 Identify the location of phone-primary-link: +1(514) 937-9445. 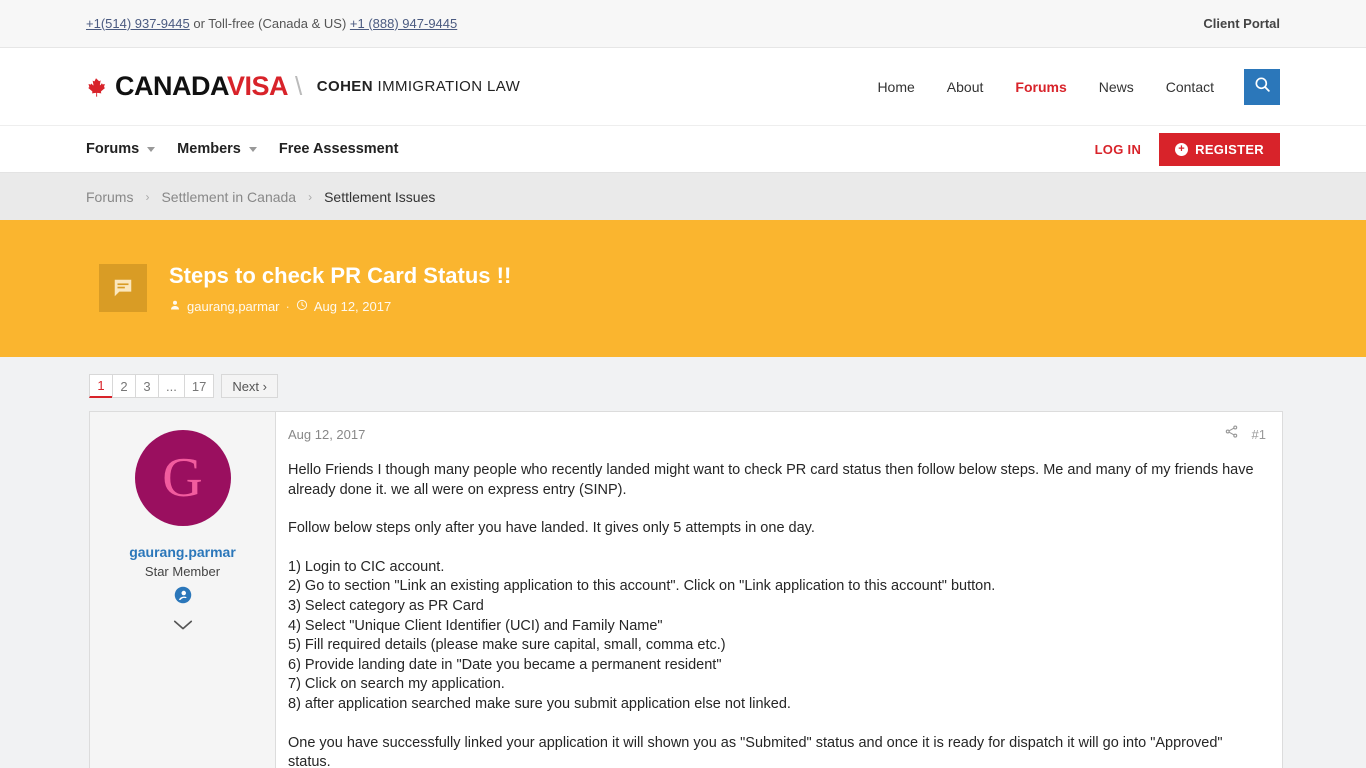
(138, 23).